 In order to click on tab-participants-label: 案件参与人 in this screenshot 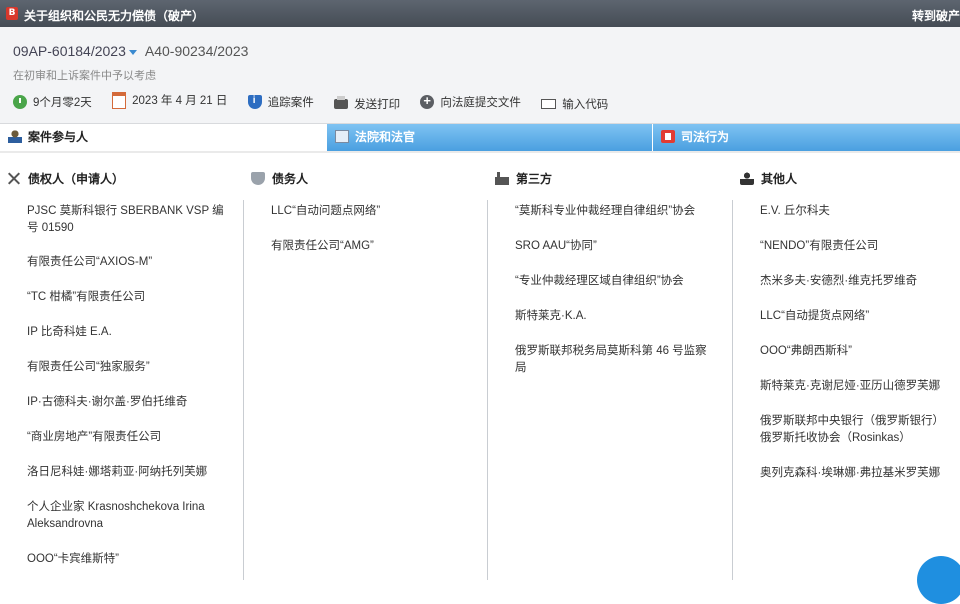, I will do `click(58, 137)`.